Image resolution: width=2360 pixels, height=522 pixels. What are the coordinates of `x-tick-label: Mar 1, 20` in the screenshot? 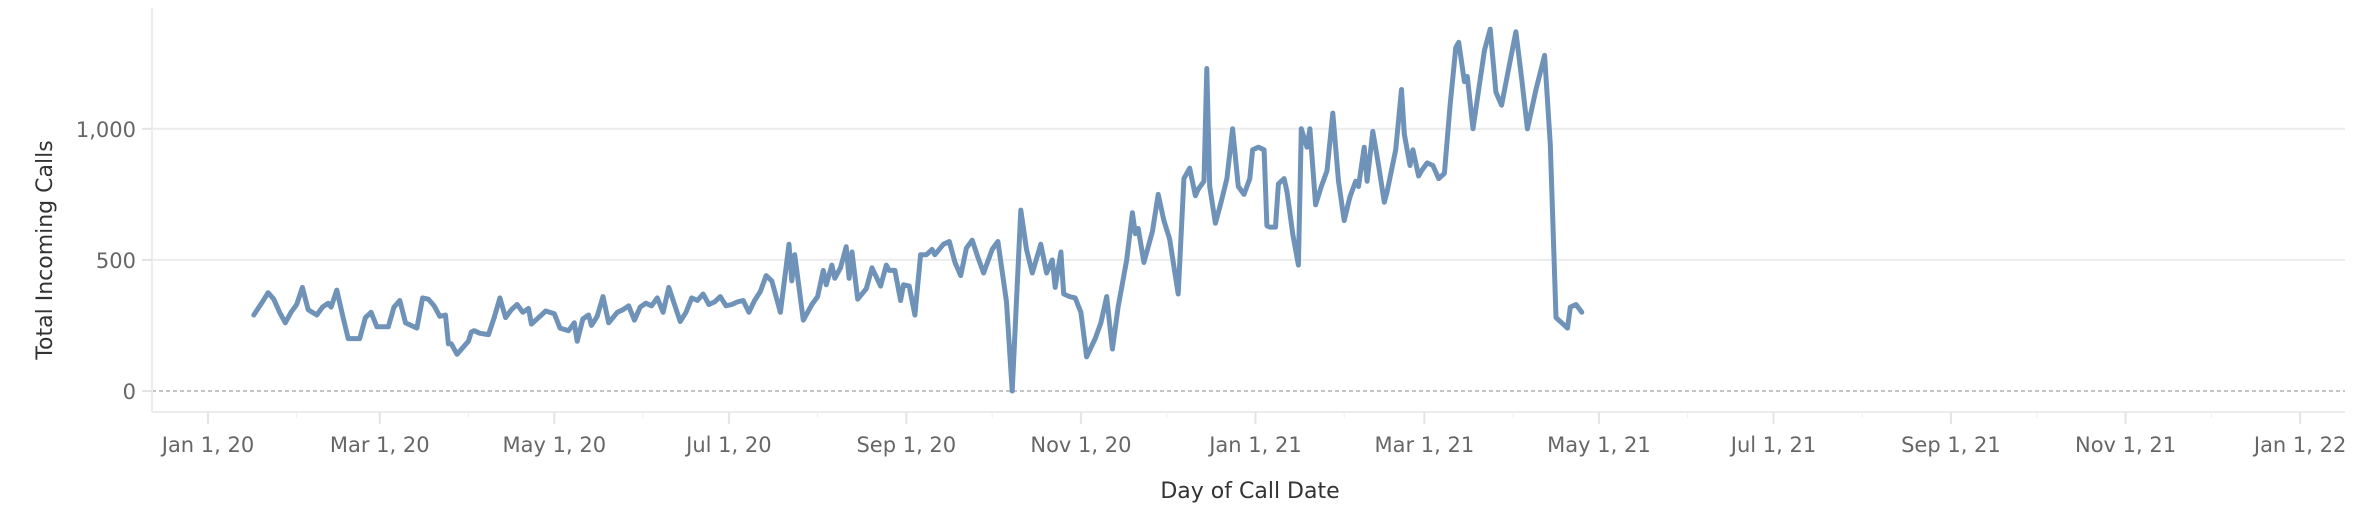 It's located at (380, 445).